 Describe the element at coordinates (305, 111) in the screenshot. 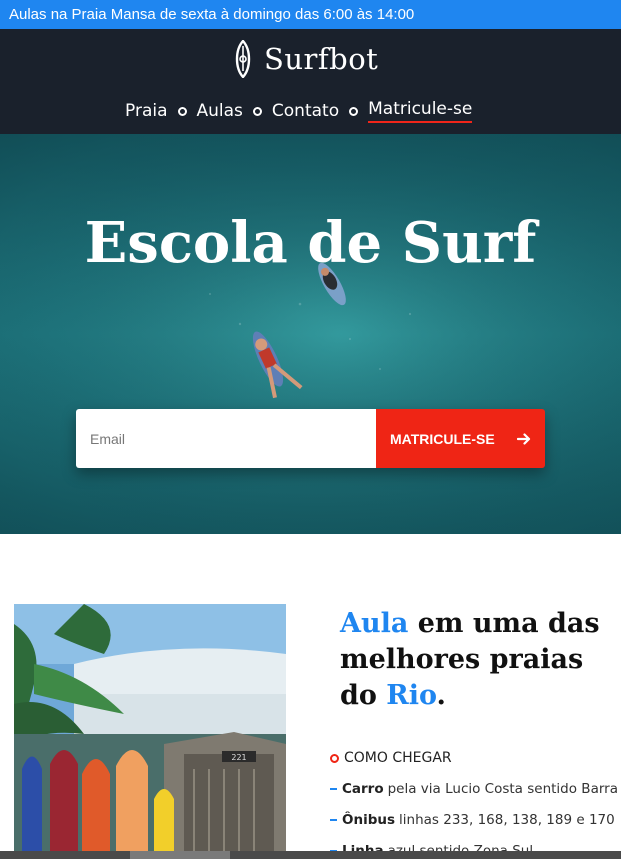

I see `nav-item-contato: Contato` at that location.